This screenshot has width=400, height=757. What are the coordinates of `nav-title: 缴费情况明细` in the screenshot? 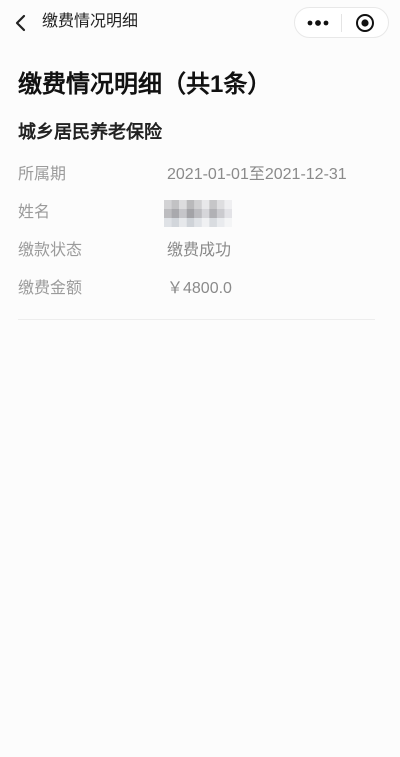 It's located at (90, 21).